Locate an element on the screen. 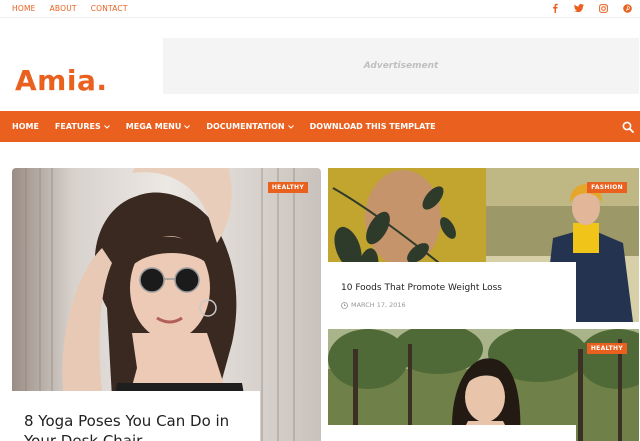 Image resolution: width=640 pixels, height=441 pixels. advertisement-banner: Advertisement is located at coordinates (401, 66).